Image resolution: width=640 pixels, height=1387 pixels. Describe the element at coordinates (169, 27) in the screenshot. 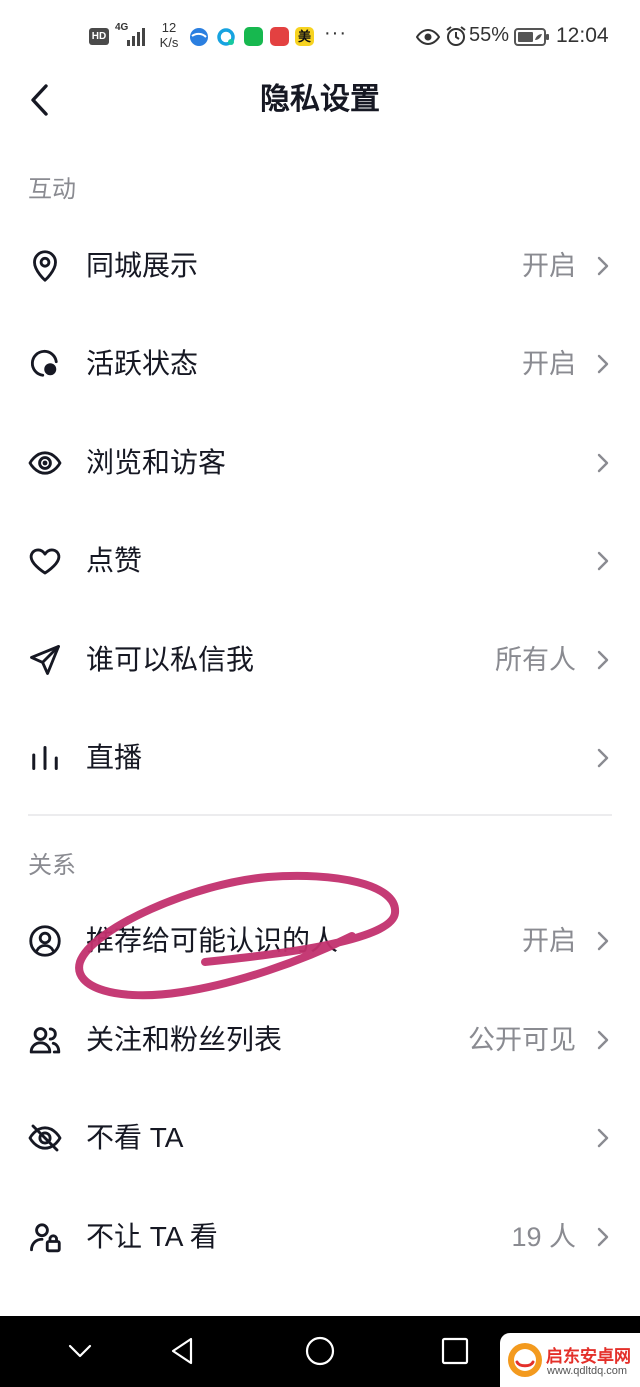

I see `speed-value: 12` at that location.